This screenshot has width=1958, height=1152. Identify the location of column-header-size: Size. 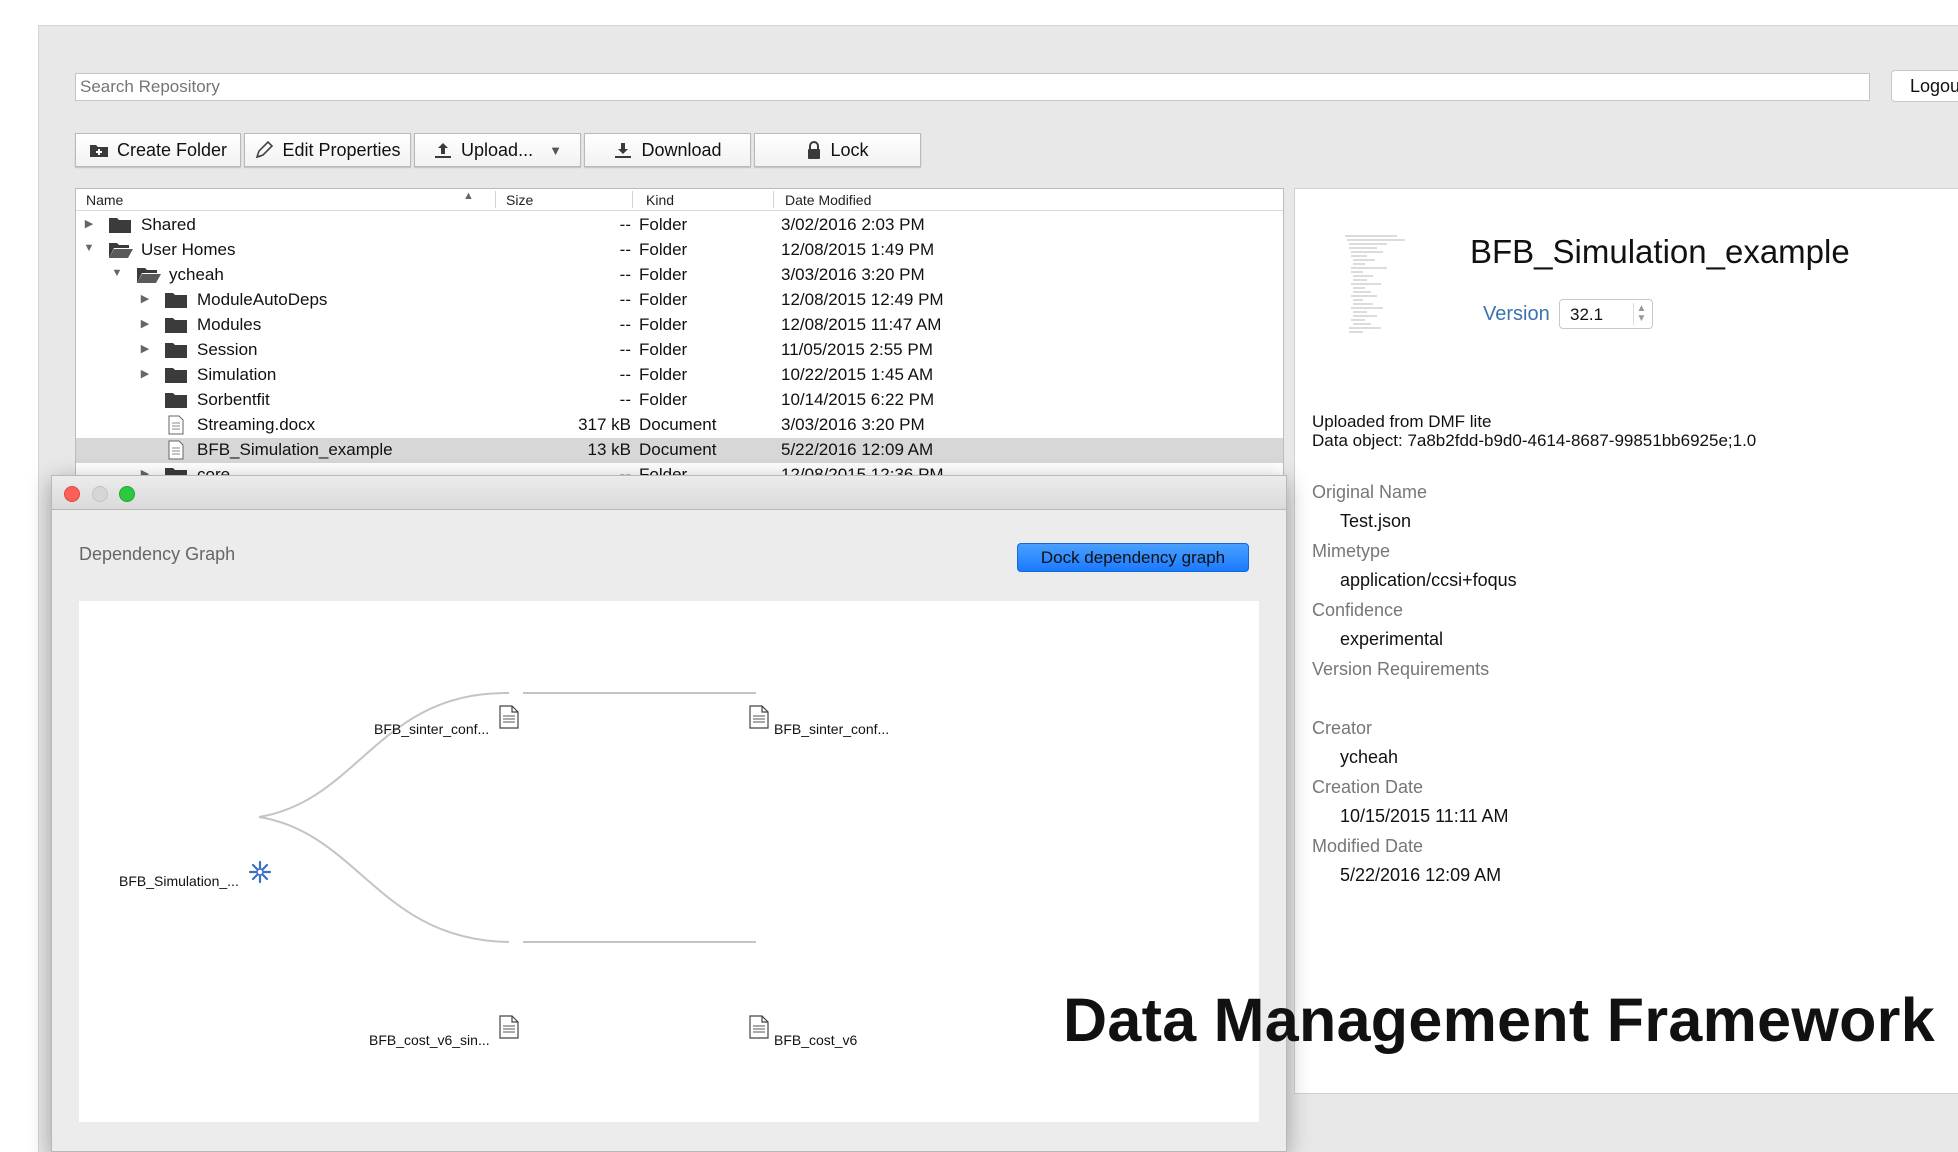
(519, 200).